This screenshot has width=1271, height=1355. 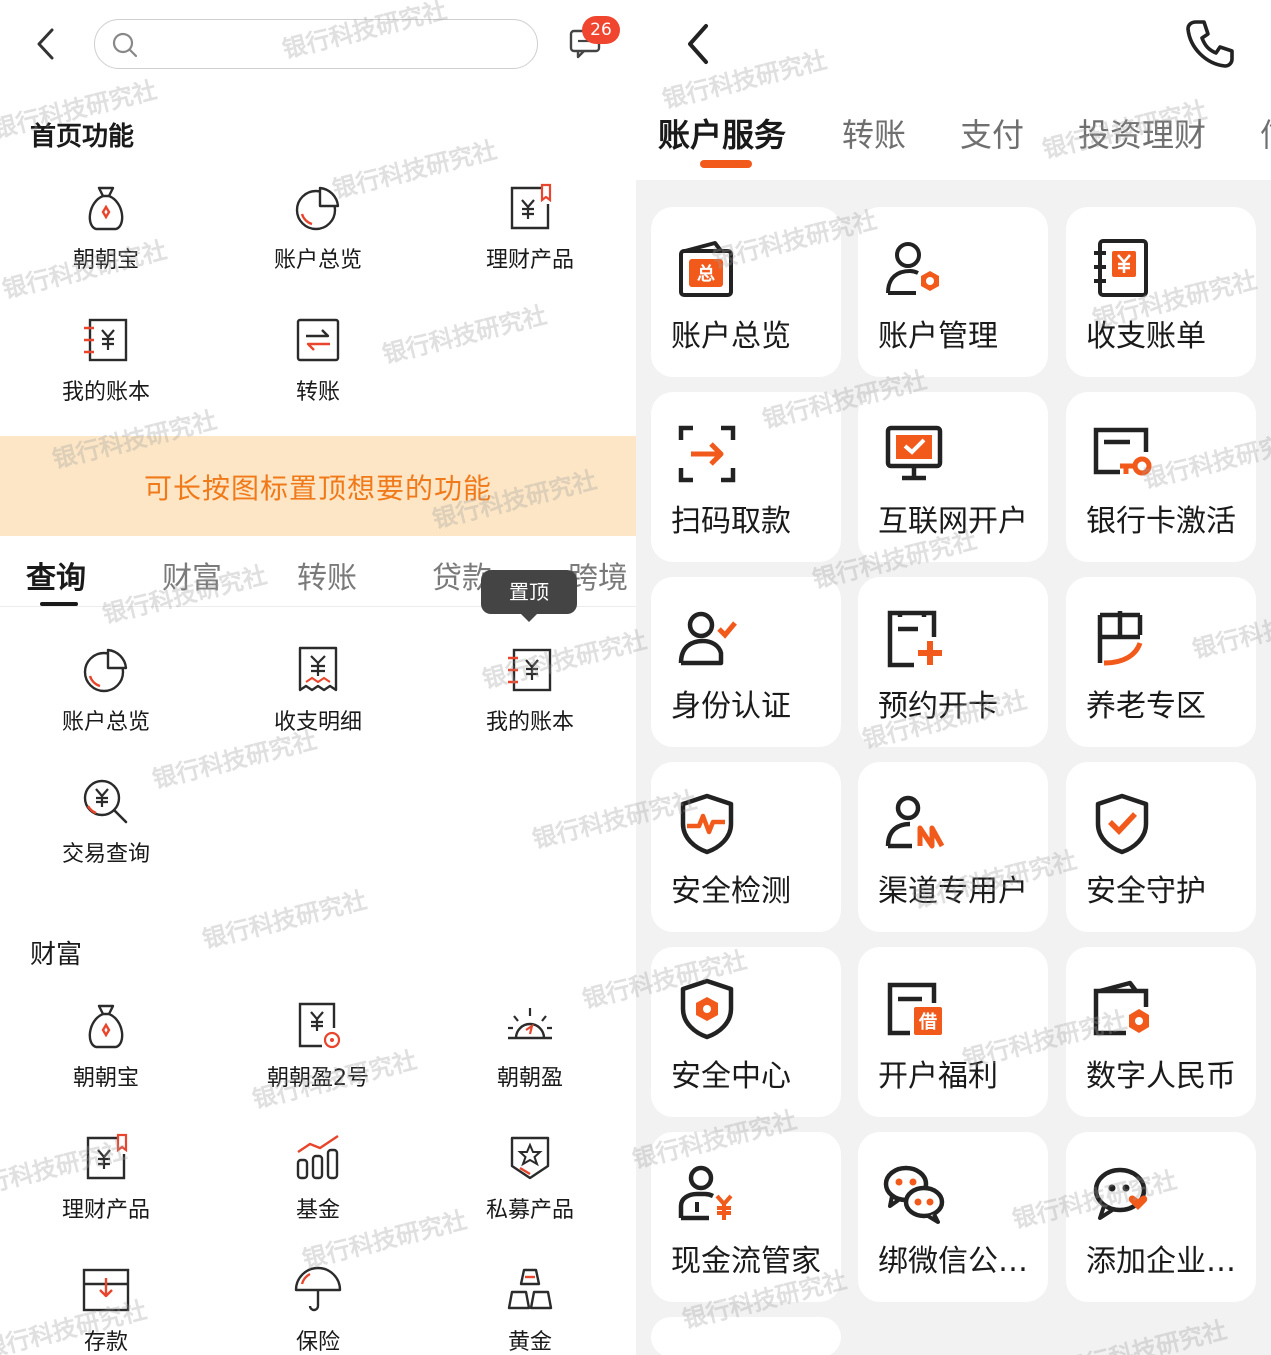 What do you see at coordinates (953, 477) in the screenshot?
I see `card-online-account-opening: 互联网开户` at bounding box center [953, 477].